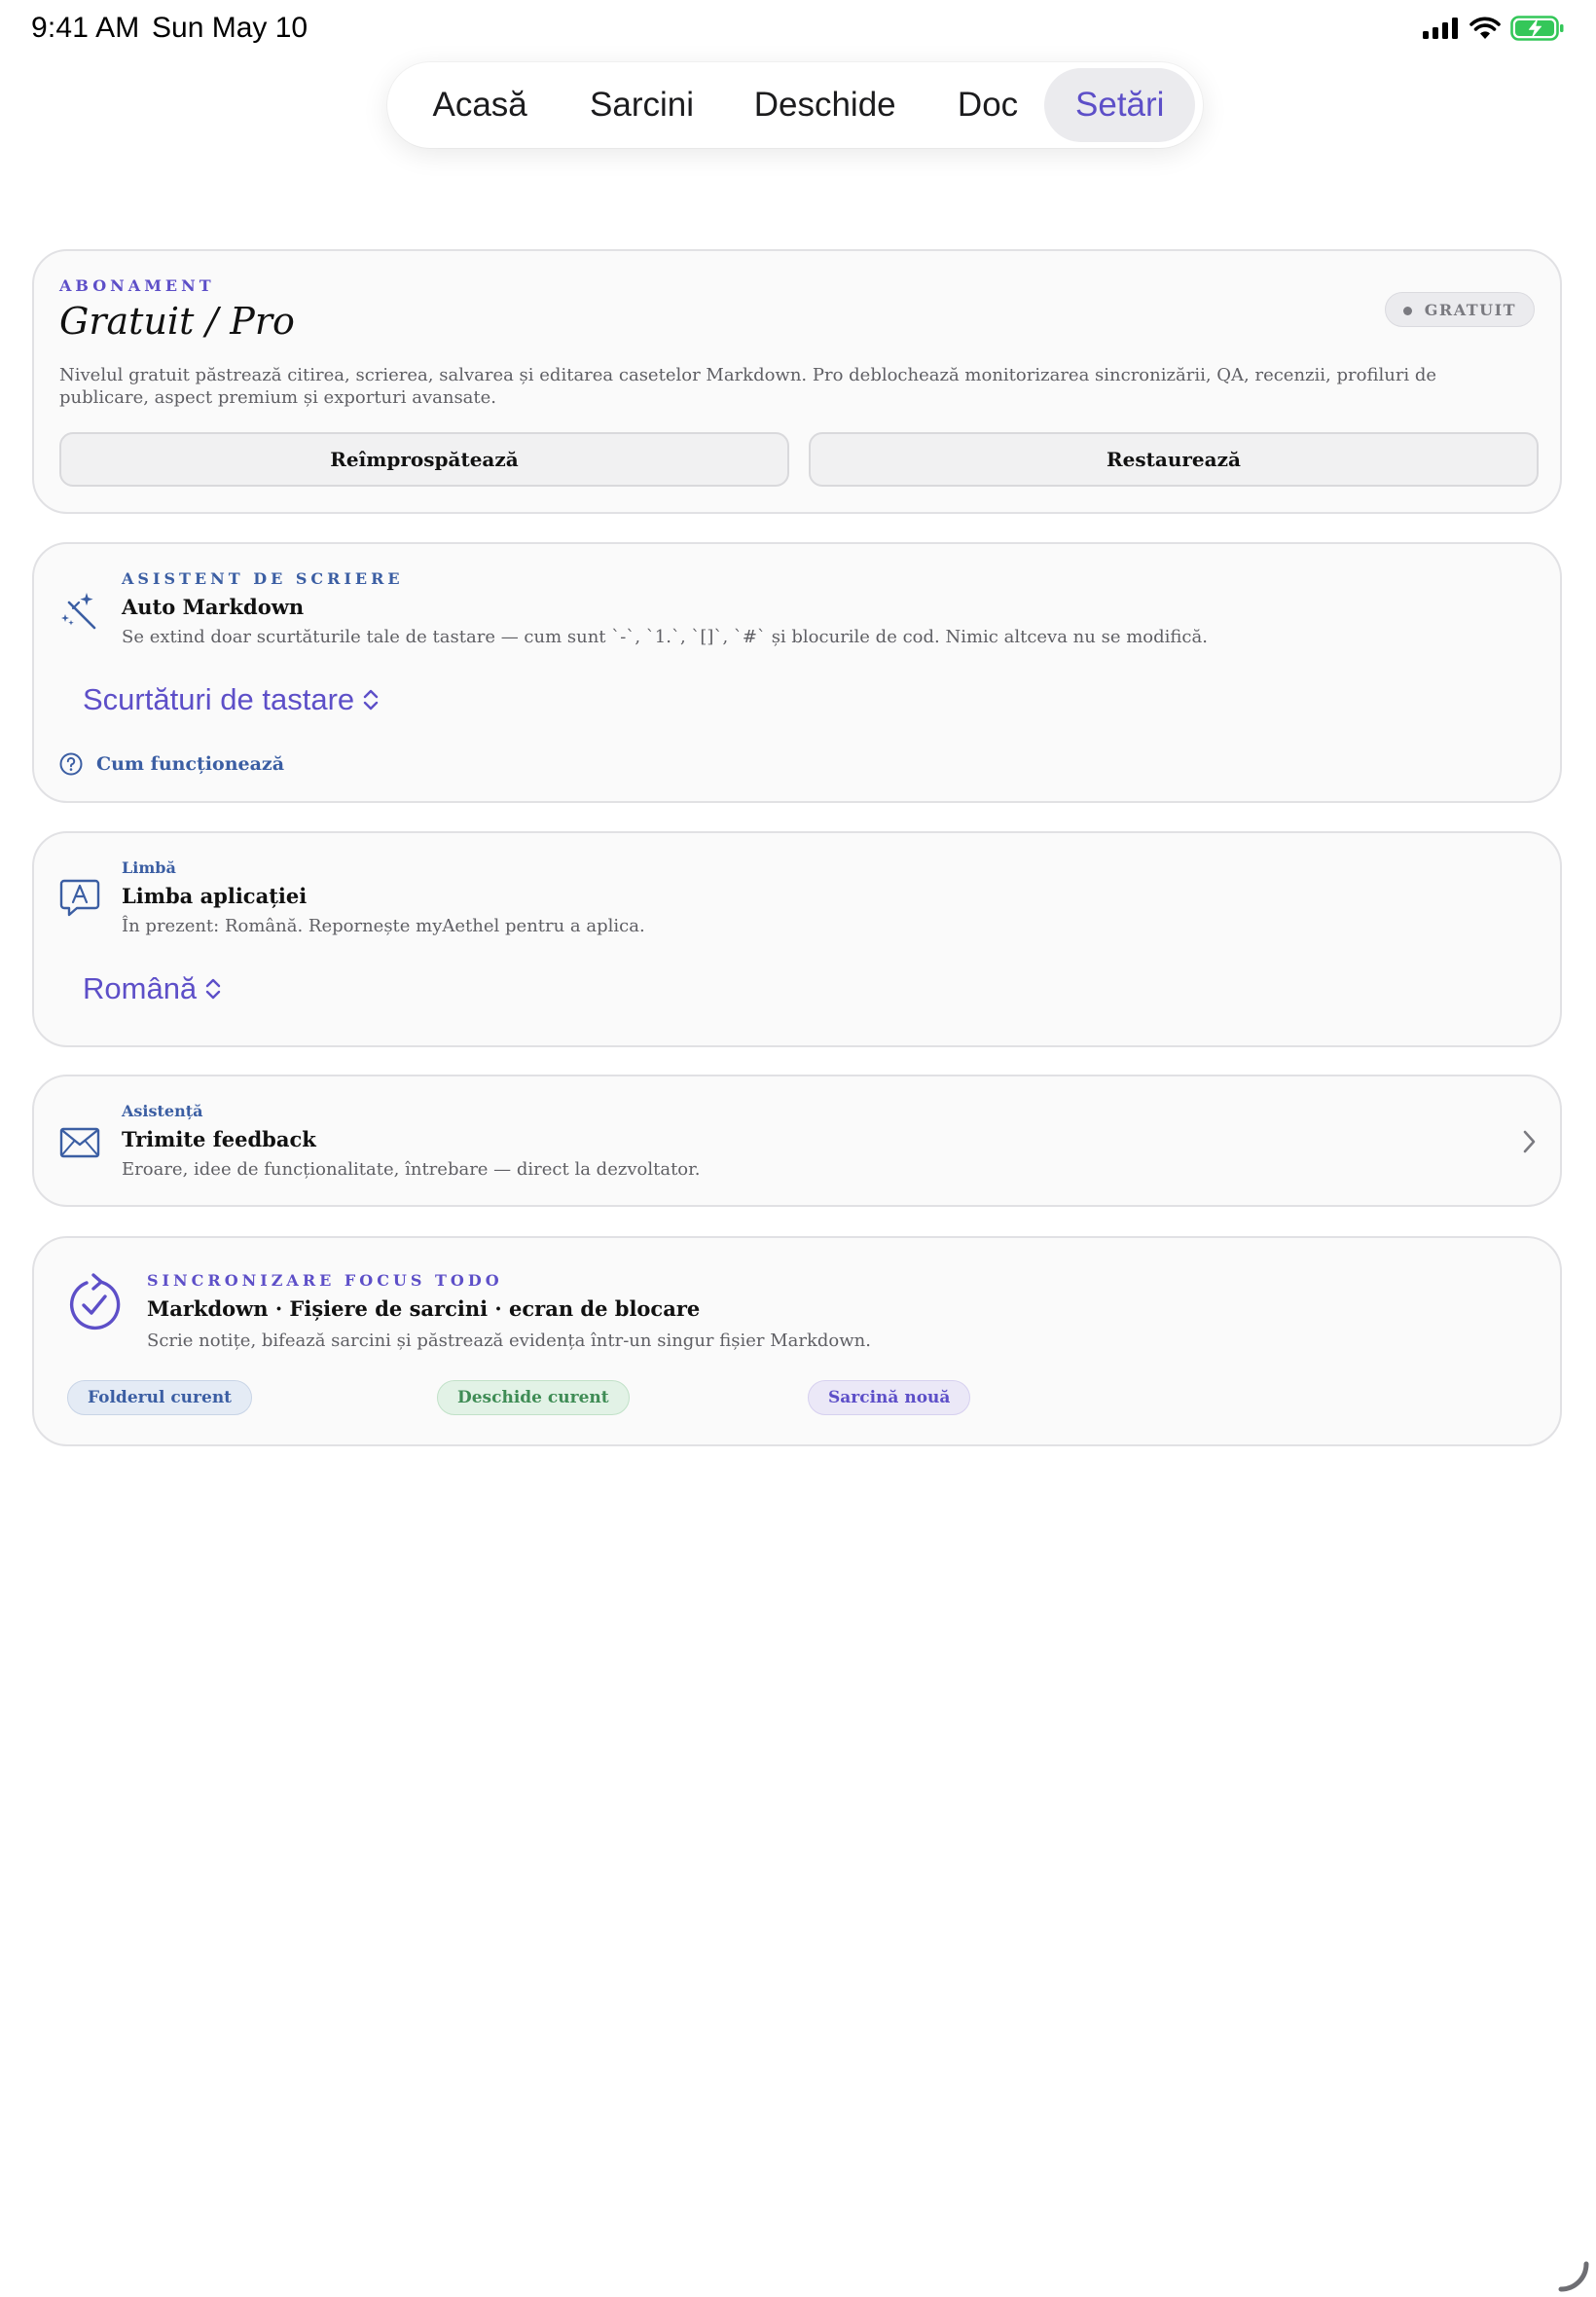 This screenshot has width=1596, height=2297. I want to click on language-title: Limba aplicației, so click(215, 896).